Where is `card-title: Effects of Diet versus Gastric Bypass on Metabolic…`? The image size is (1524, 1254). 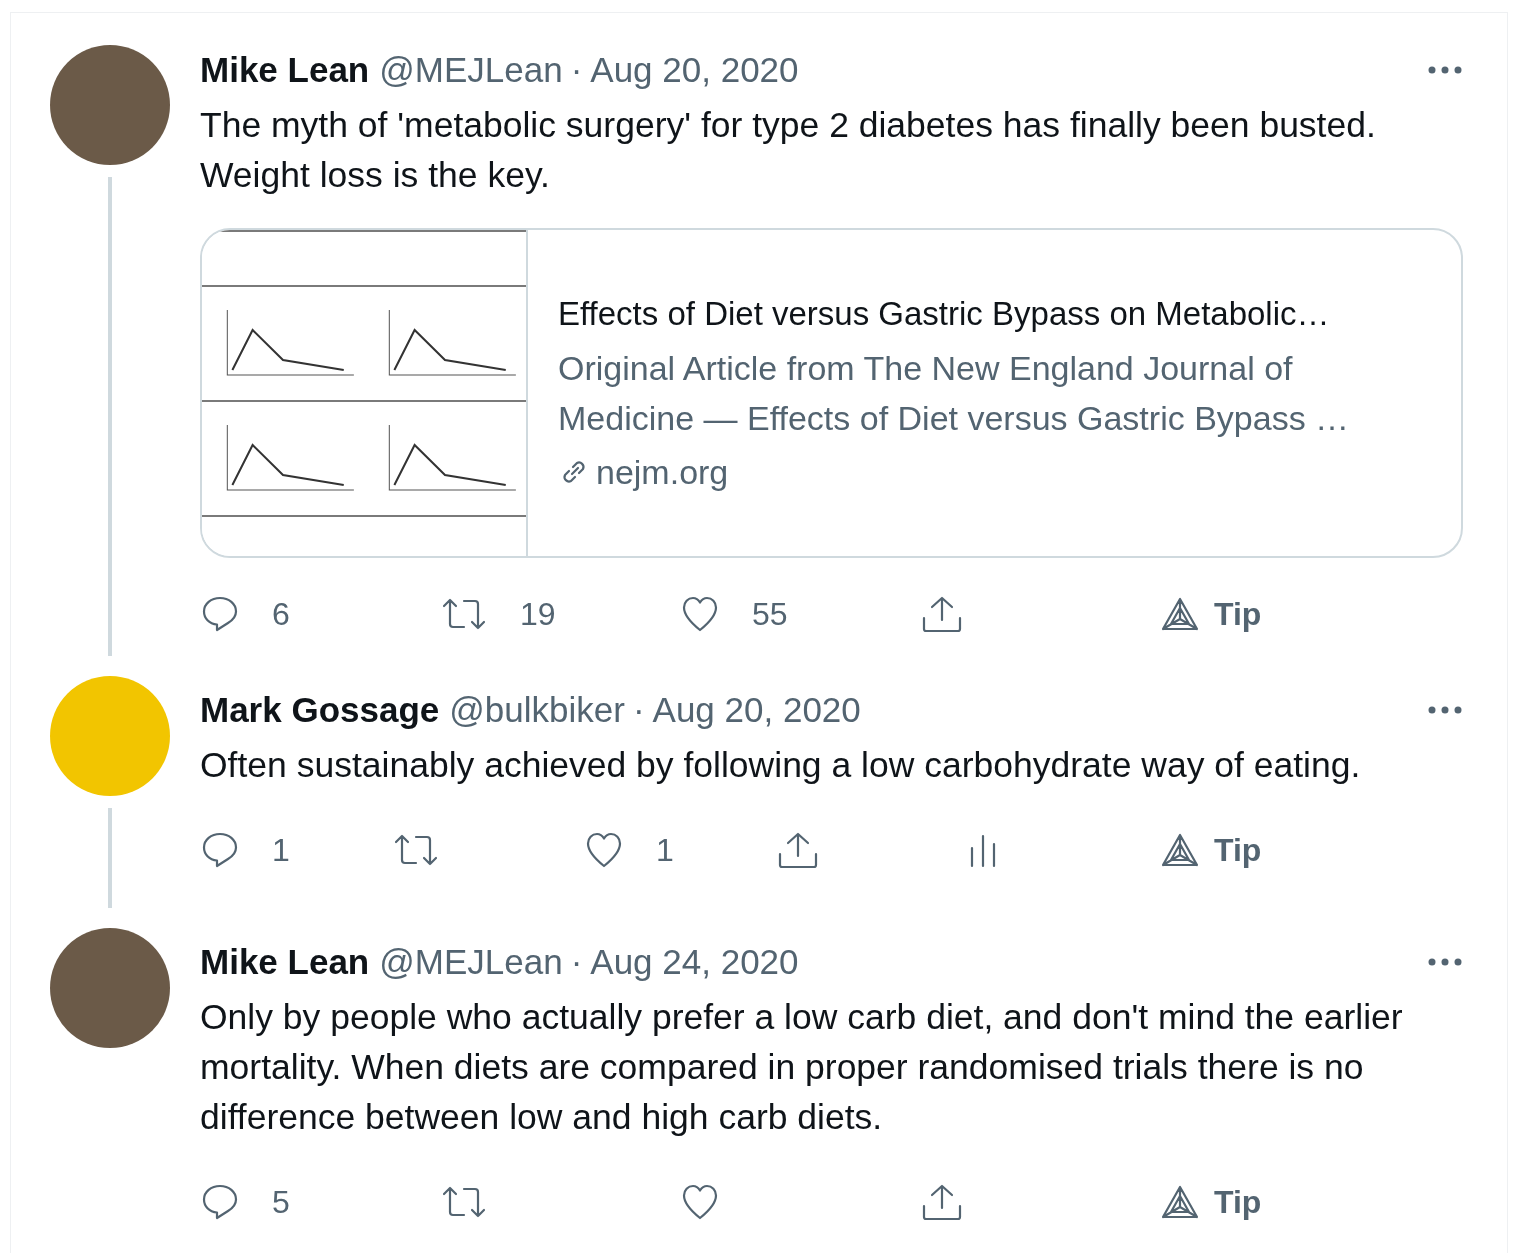
card-title: Effects of Diet versus Gastric Bypass on Metabolic… is located at coordinates (944, 314).